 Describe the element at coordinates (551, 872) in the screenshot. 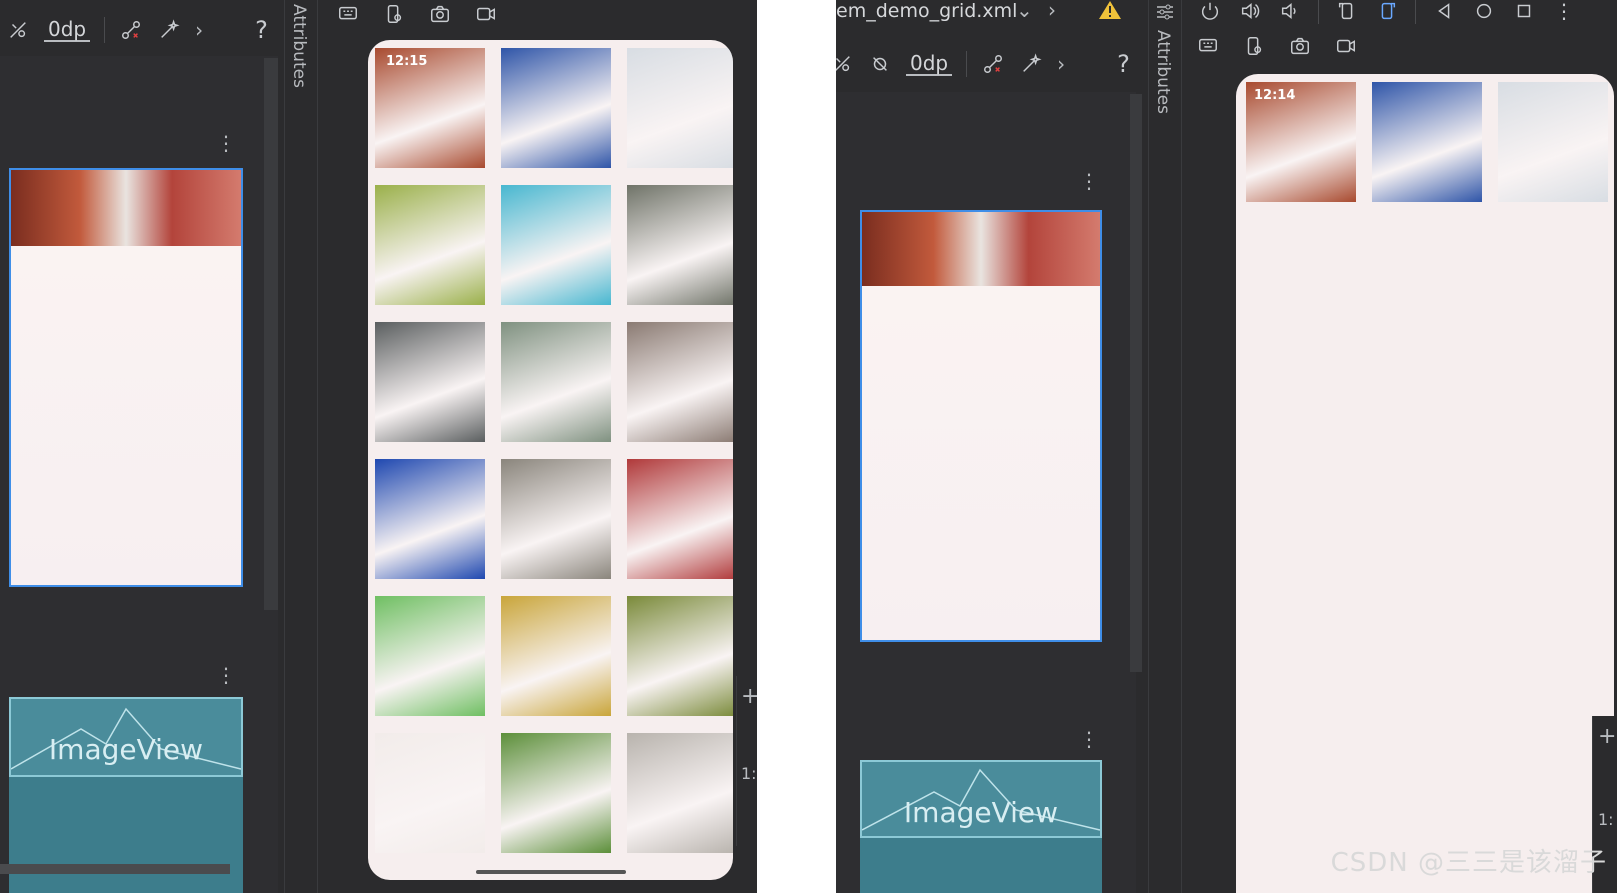

I see `home-indicator` at that location.